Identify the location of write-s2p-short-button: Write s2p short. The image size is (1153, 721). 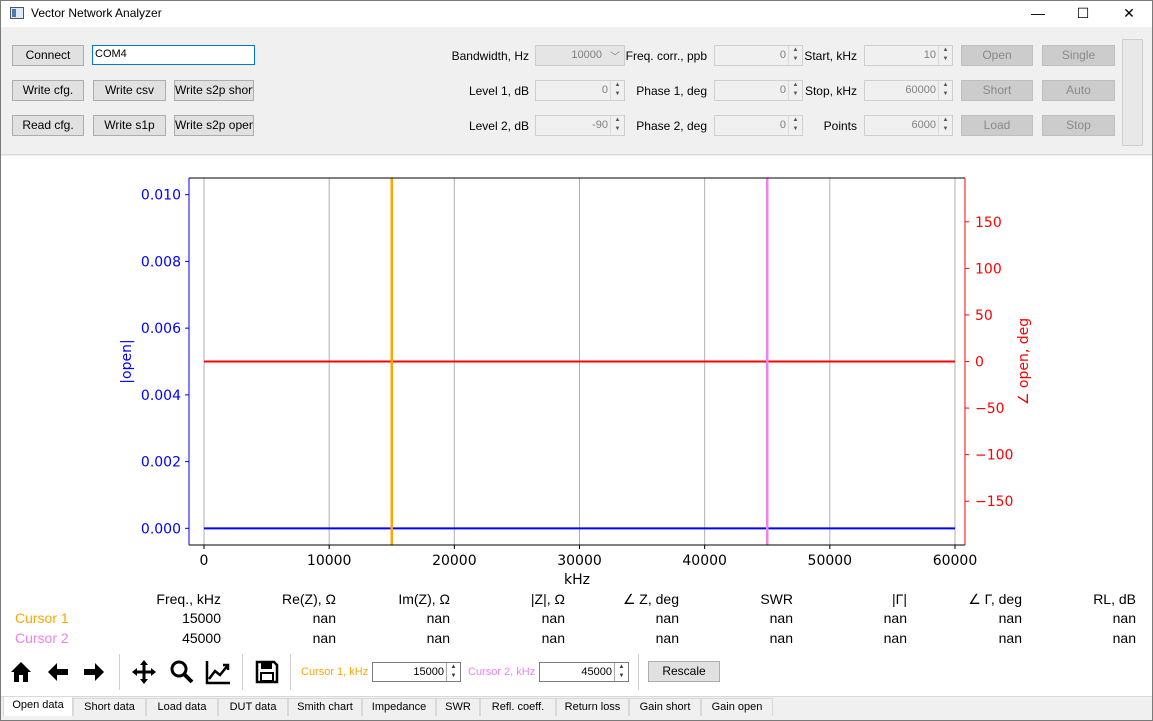
(214, 90).